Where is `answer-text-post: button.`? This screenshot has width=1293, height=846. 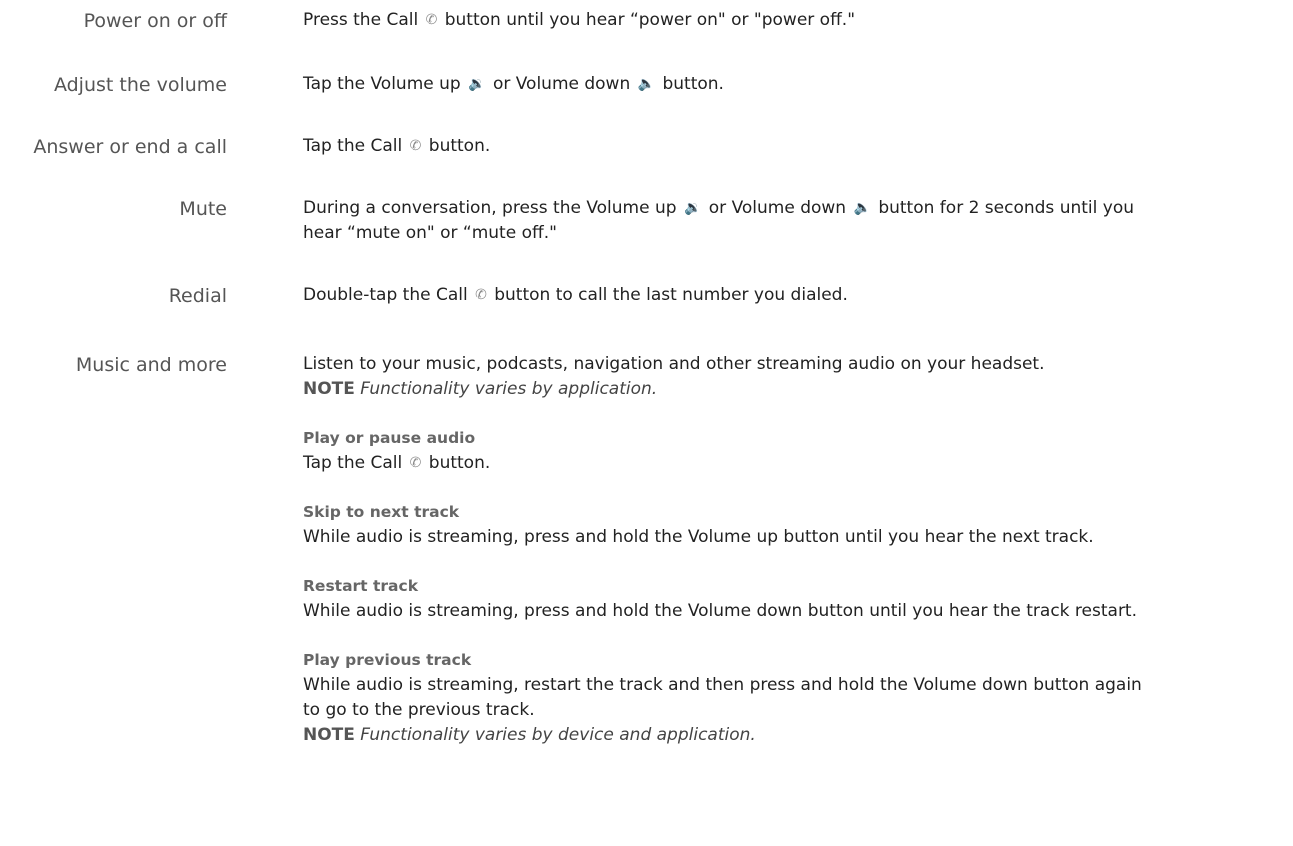 answer-text-post: button. is located at coordinates (459, 146).